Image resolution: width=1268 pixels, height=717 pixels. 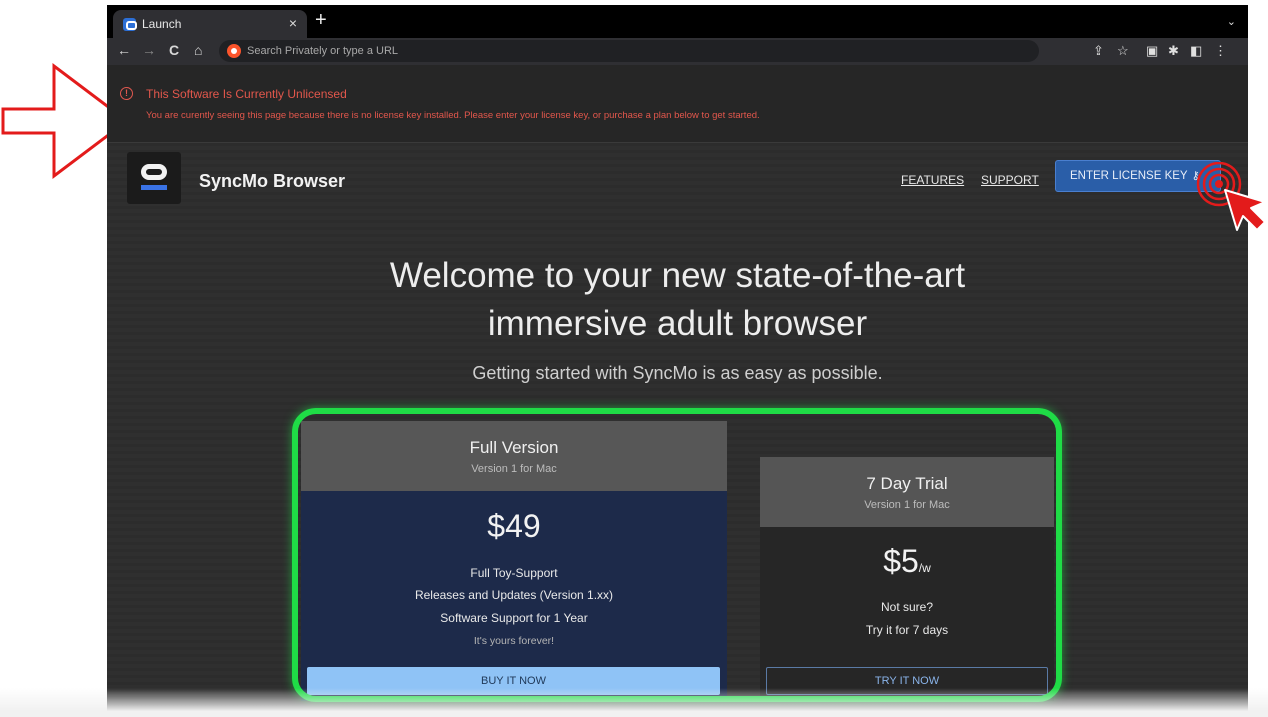 I want to click on extensions-icon: ✱, so click(x=1173, y=51).